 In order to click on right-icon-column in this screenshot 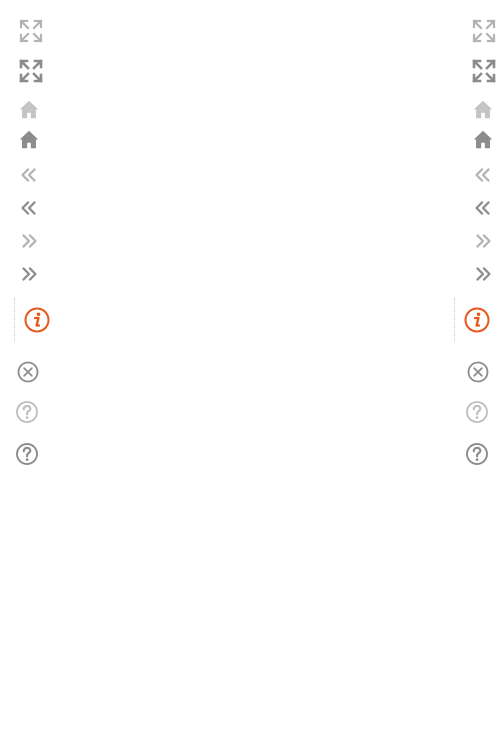, I will do `click(473, 240)`.